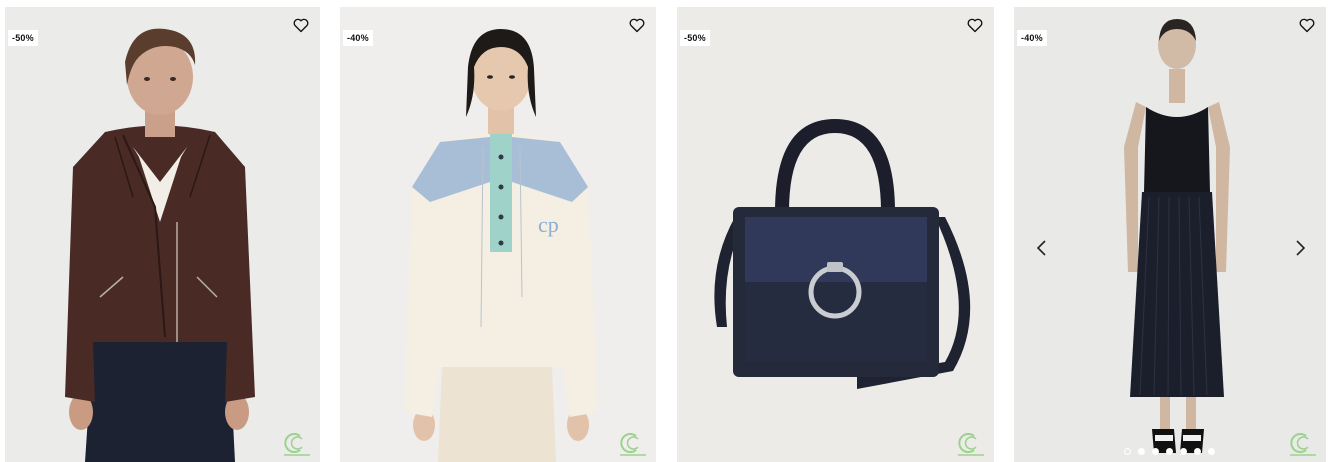  What do you see at coordinates (1300, 248) in the screenshot?
I see `chevron-right-icon` at bounding box center [1300, 248].